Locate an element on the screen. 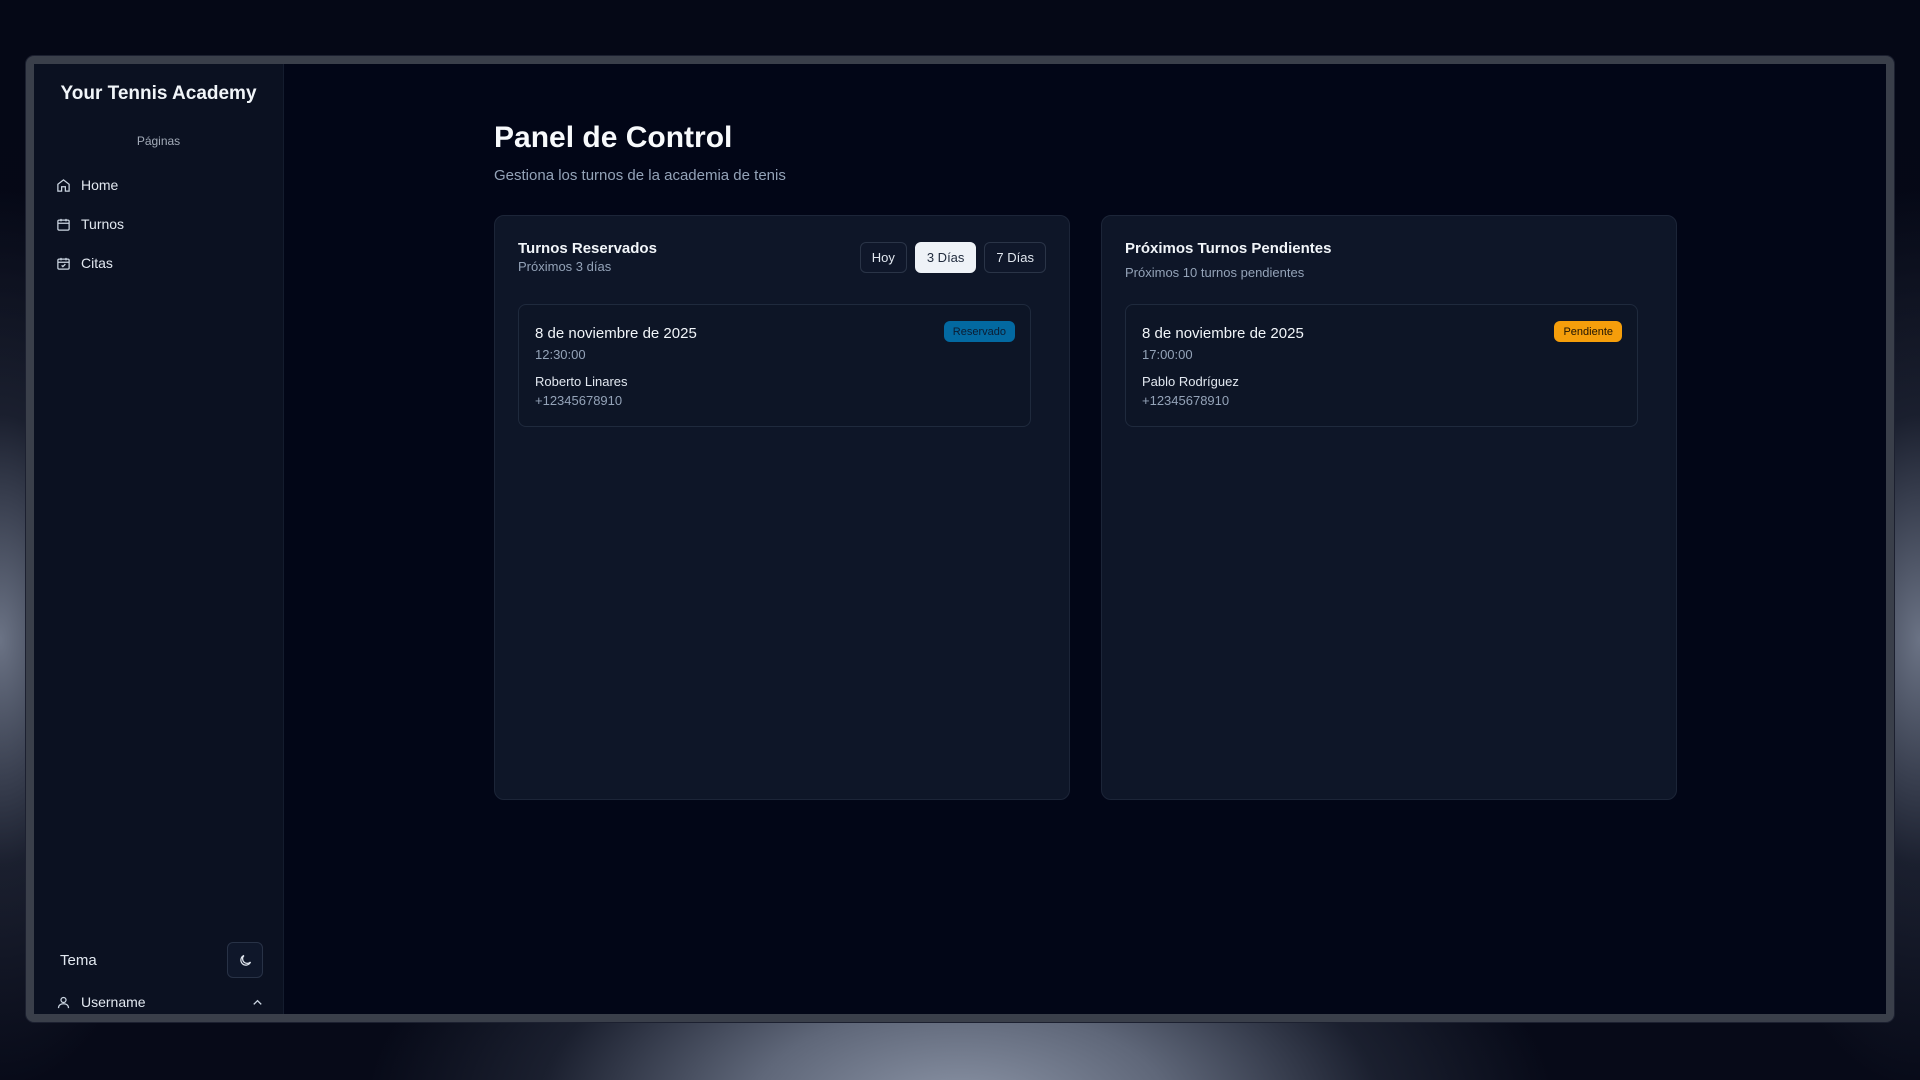  sidebar-item-label: Home is located at coordinates (100, 185).